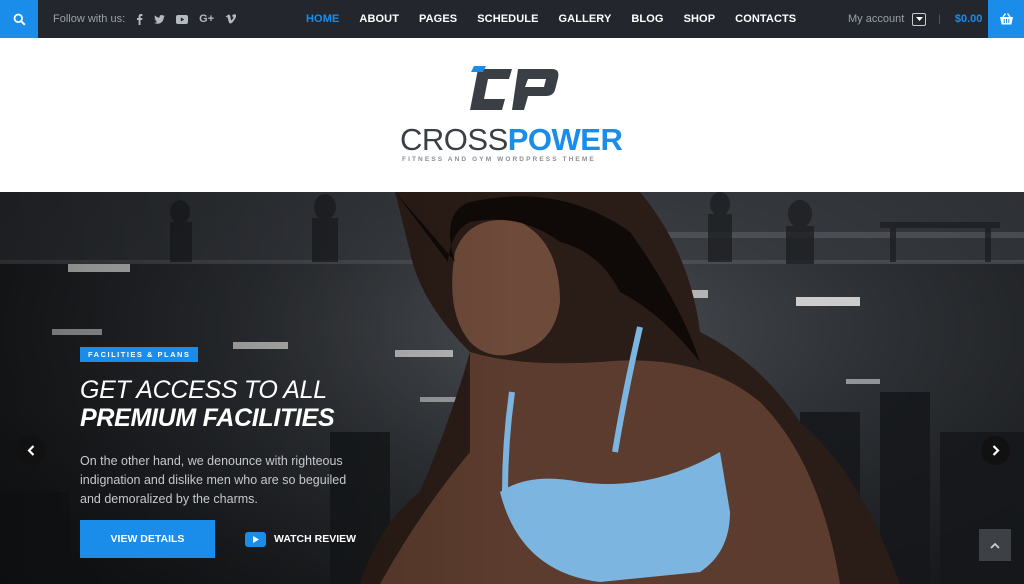 The width and height of the screenshot is (1024, 584). Describe the element at coordinates (454, 139) in the screenshot. I see `brand-part-cross: CROSS` at that location.